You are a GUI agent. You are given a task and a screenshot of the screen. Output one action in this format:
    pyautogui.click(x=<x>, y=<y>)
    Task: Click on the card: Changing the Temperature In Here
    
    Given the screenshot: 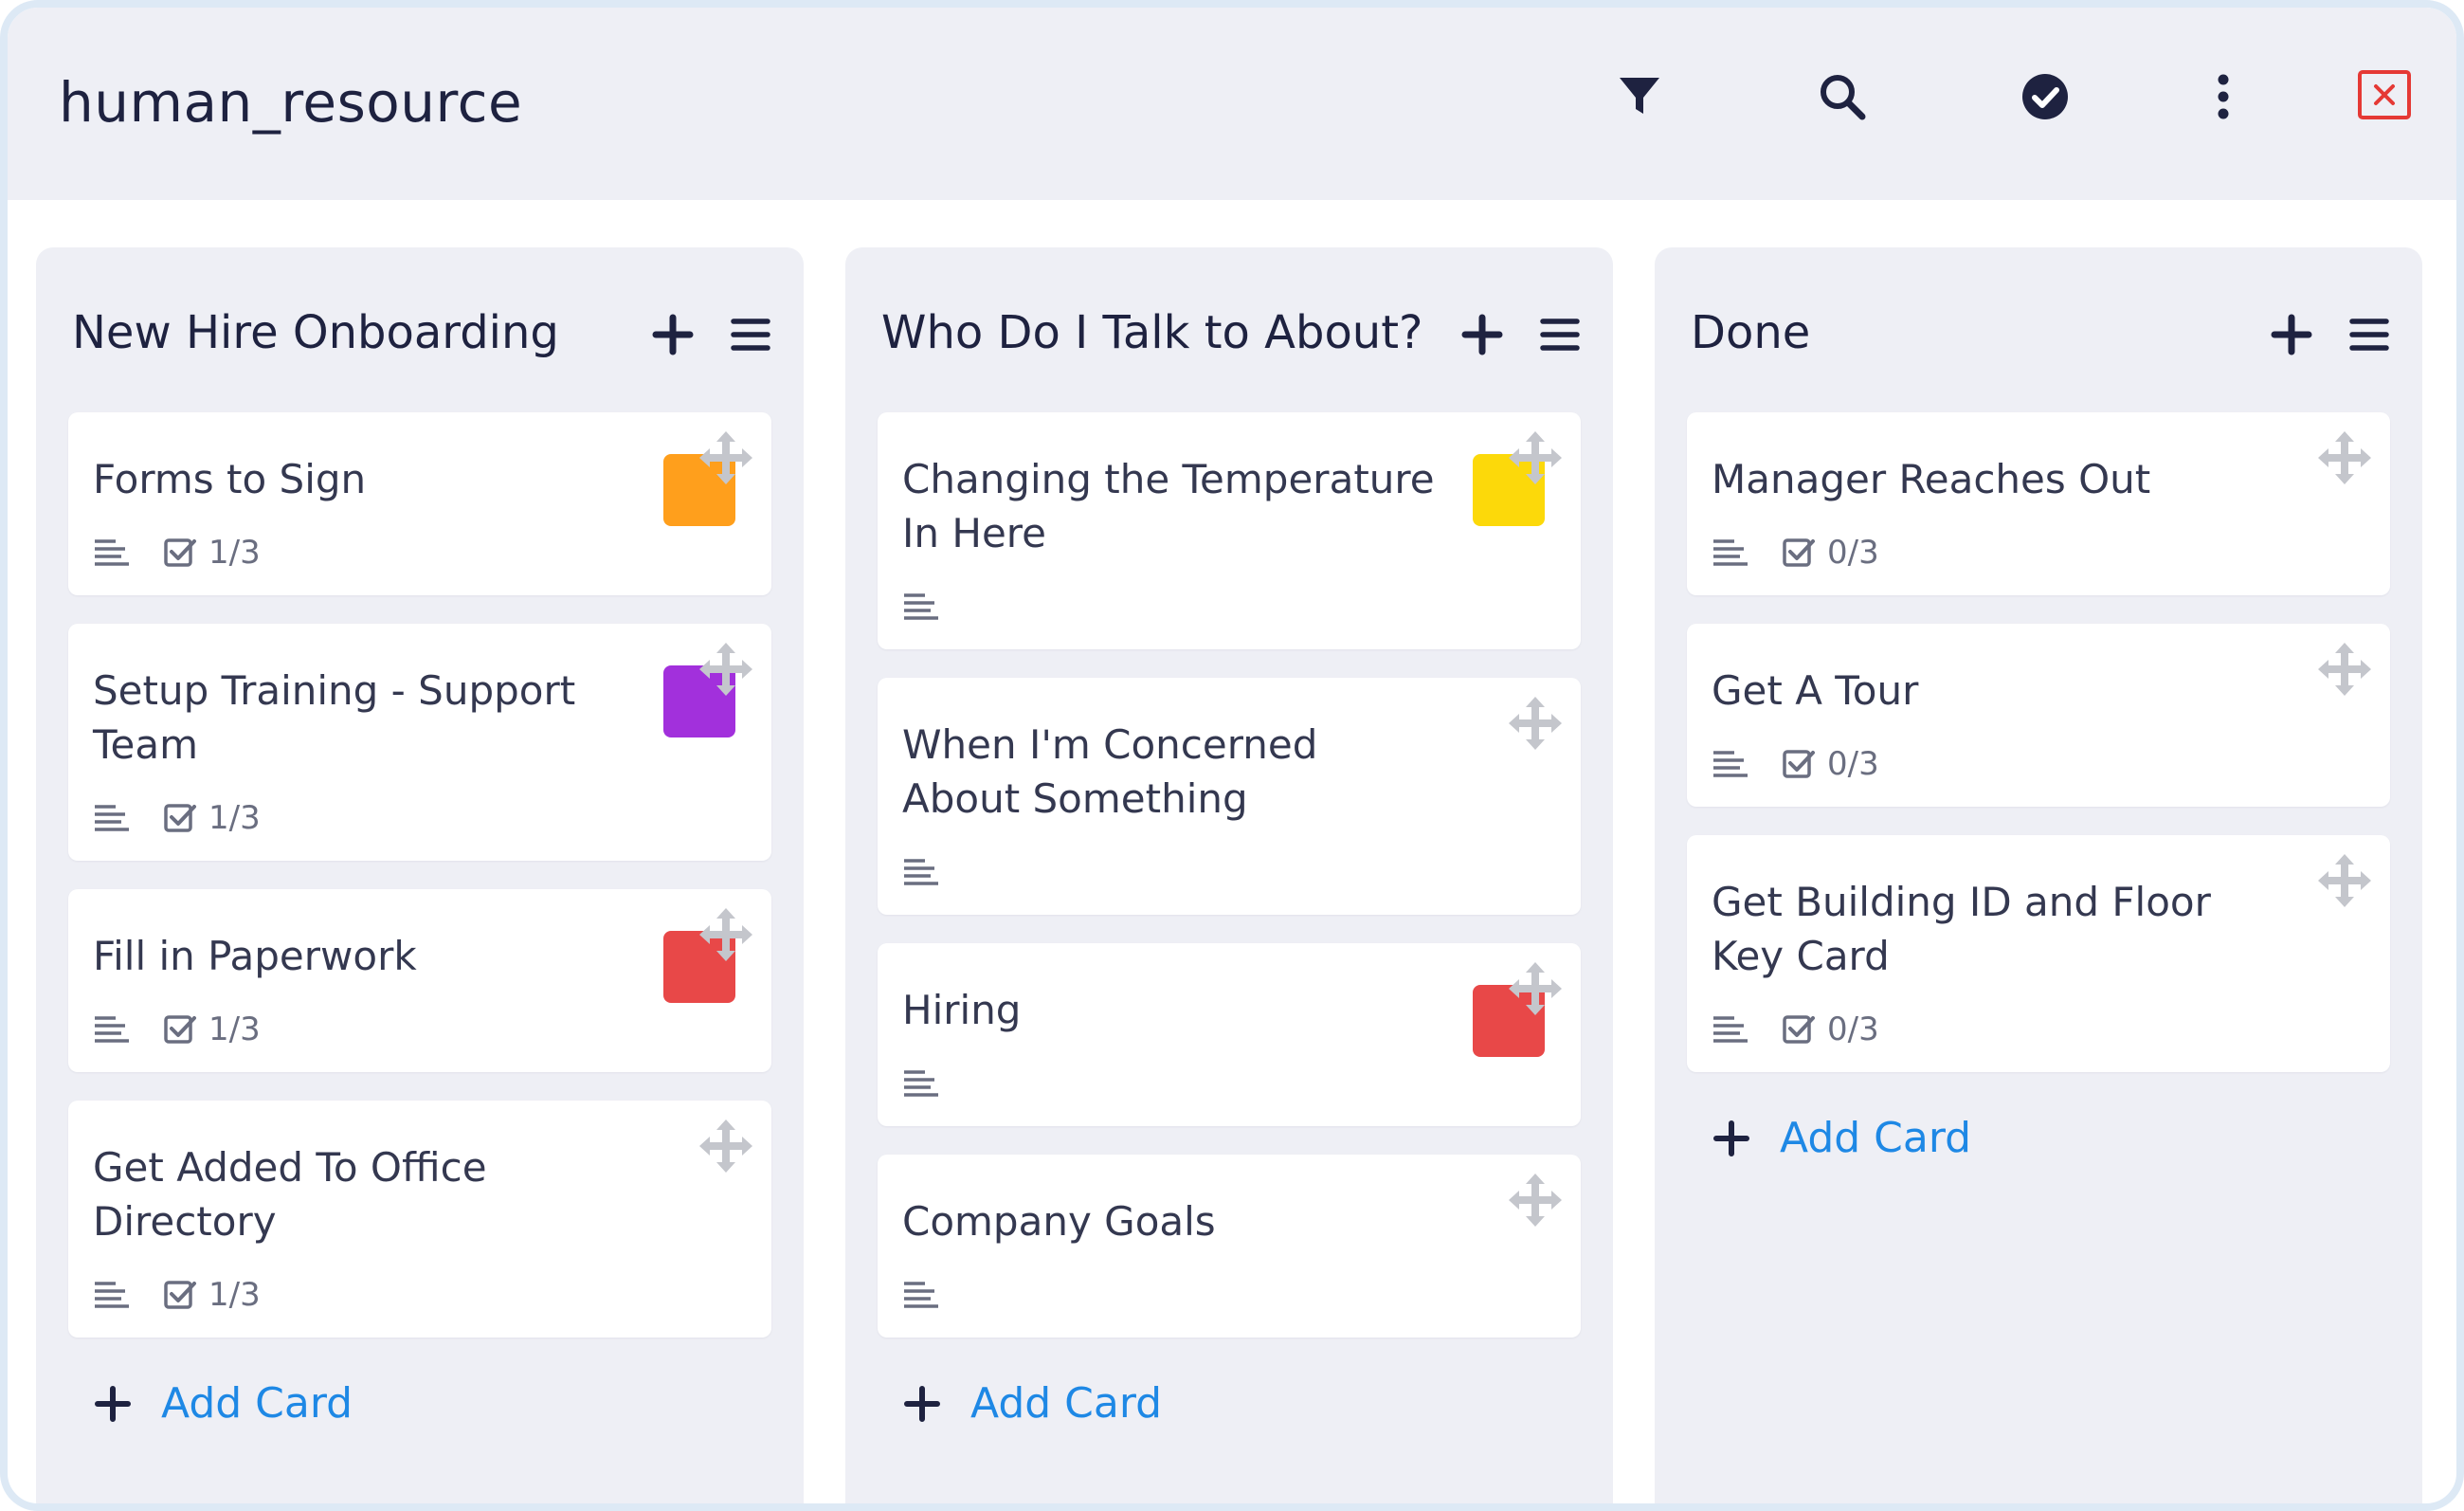 What is the action you would take?
    pyautogui.click(x=1229, y=530)
    